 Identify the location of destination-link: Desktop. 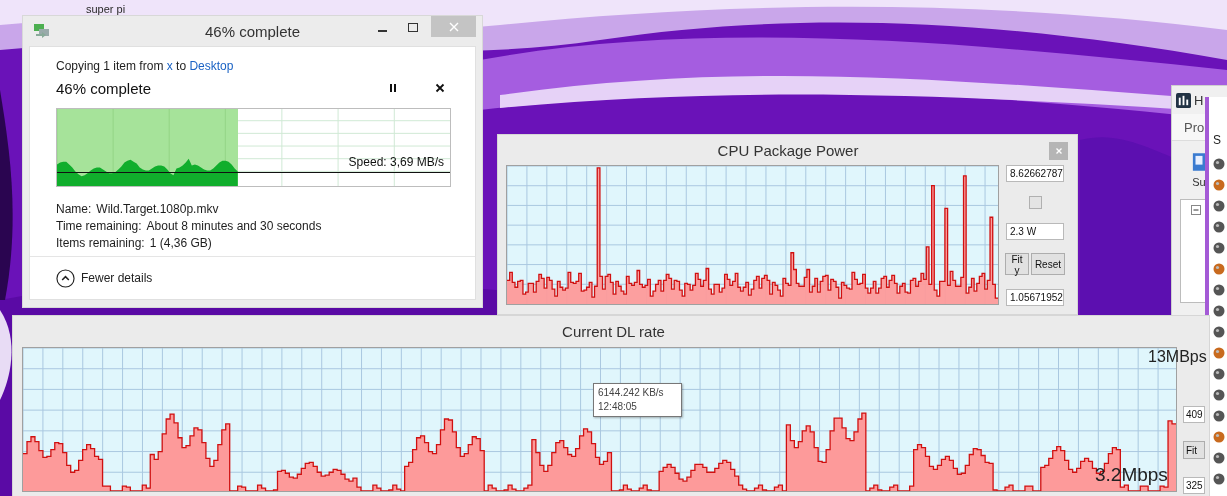
(211, 66).